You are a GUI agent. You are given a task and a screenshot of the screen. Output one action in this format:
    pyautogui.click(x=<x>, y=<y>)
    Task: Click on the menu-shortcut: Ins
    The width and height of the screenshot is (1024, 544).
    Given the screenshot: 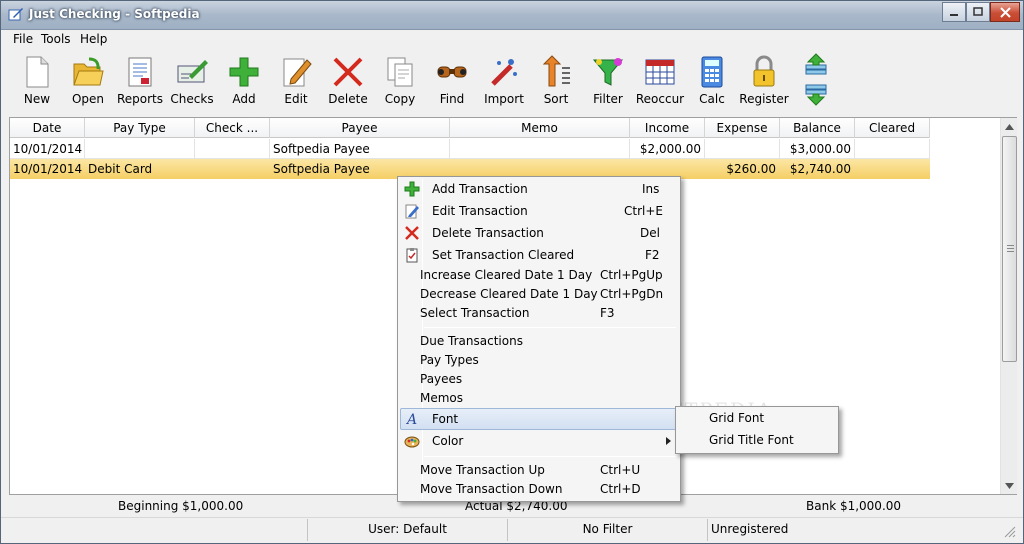 What is the action you would take?
    pyautogui.click(x=651, y=189)
    